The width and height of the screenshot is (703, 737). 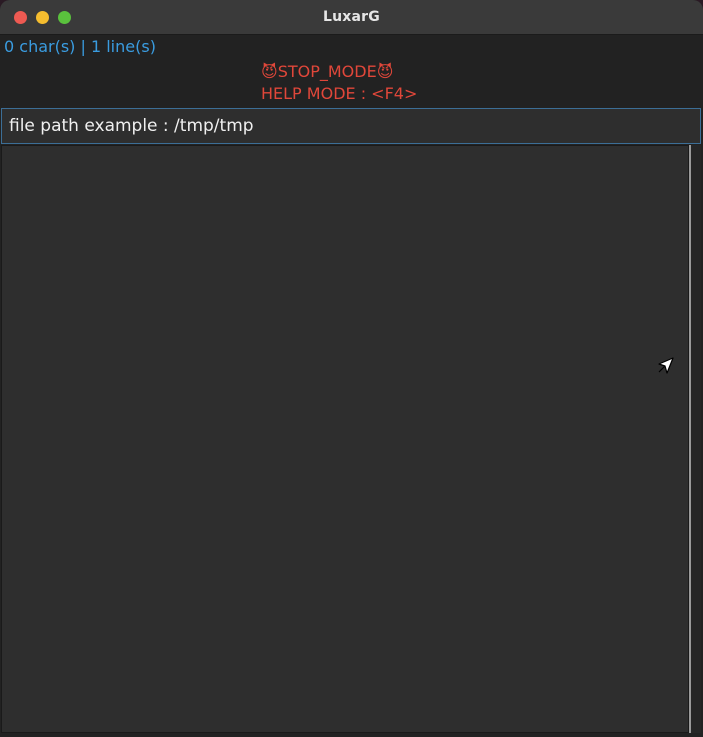 What do you see at coordinates (666, 365) in the screenshot?
I see `mouse-pointer-icon` at bounding box center [666, 365].